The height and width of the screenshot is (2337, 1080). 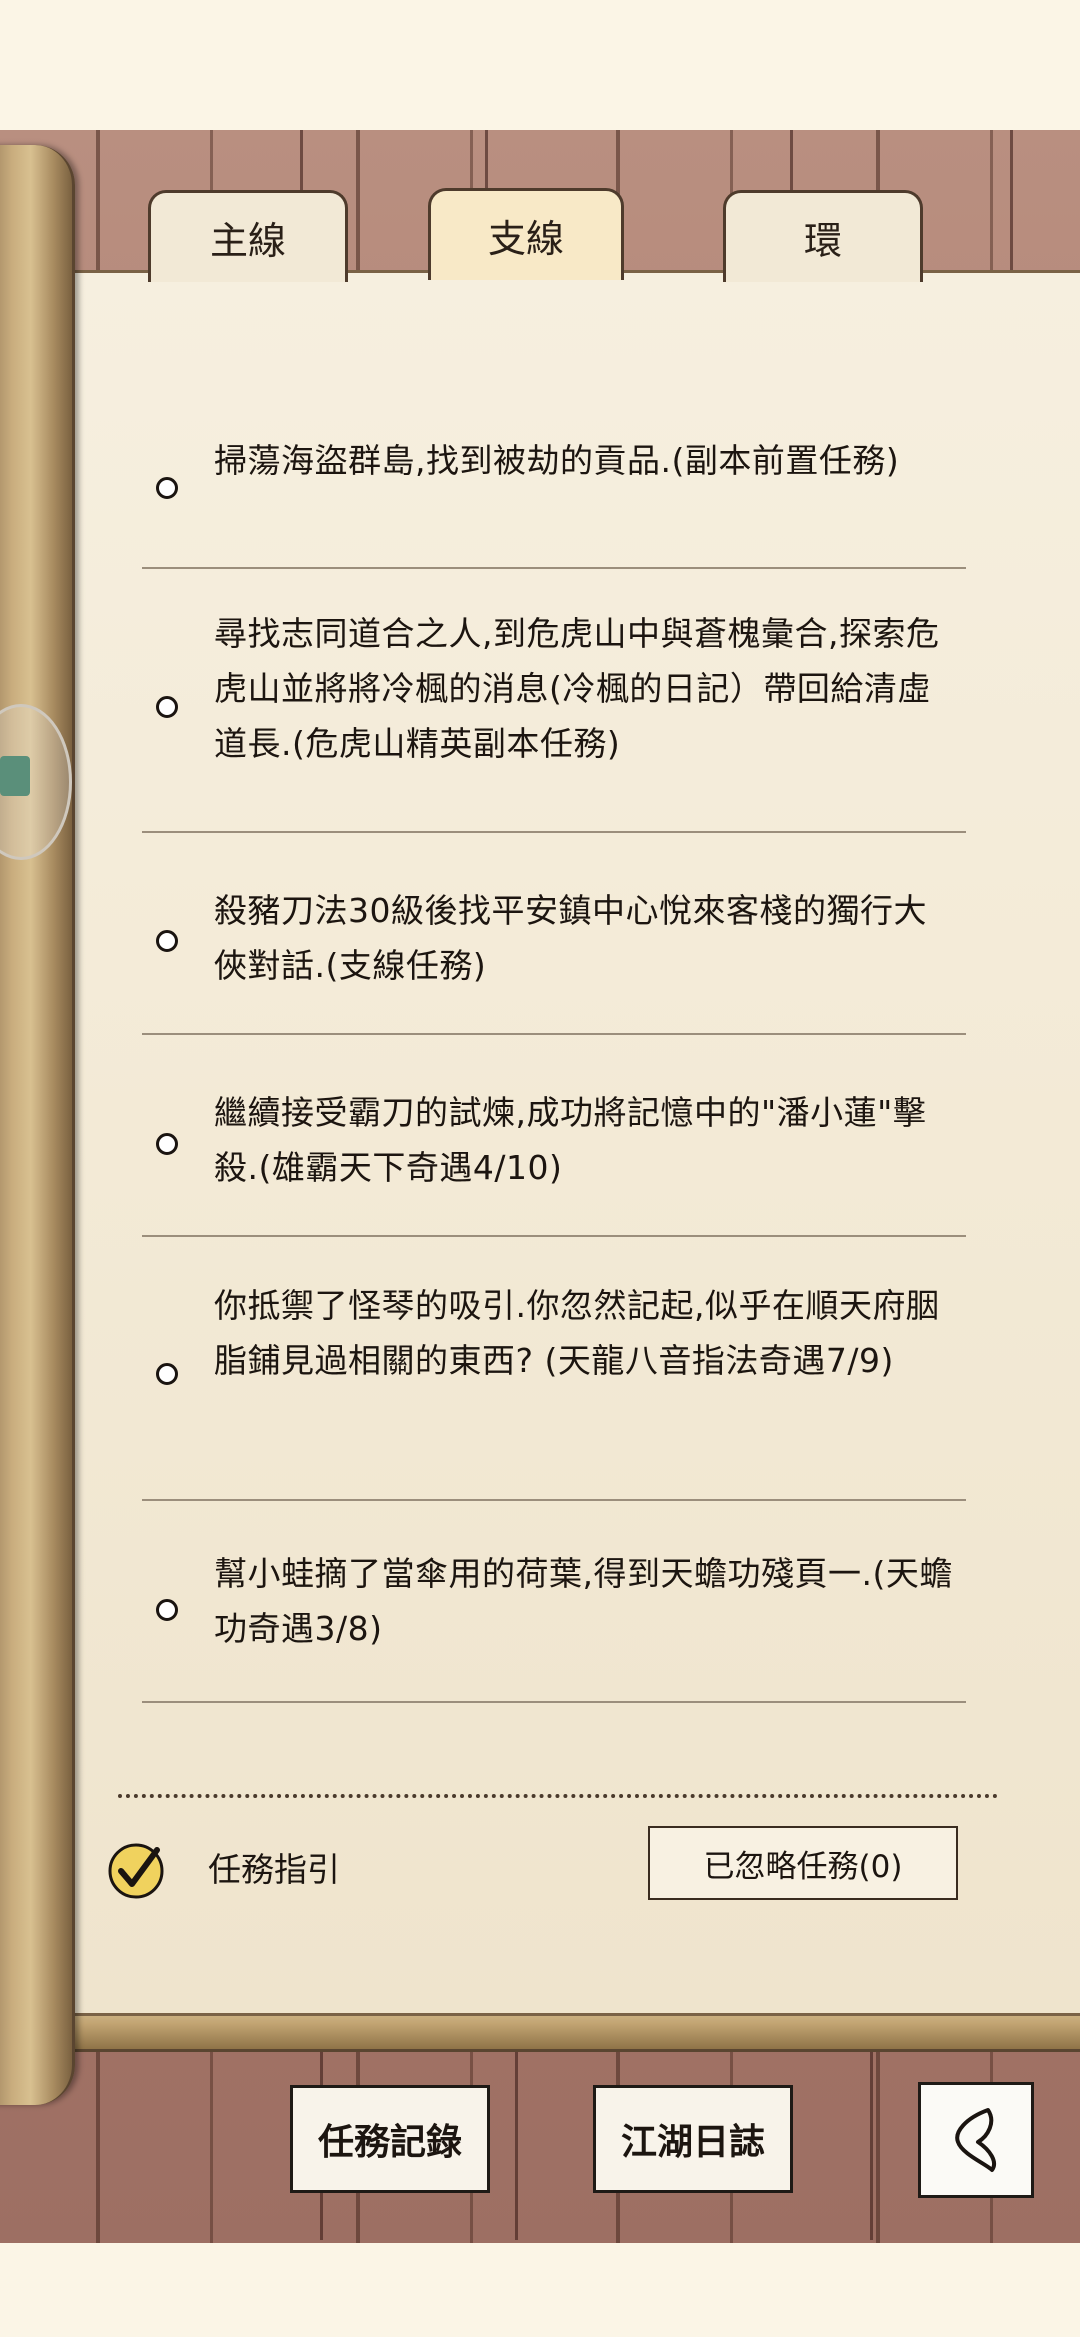 I want to click on quest-text: 掃蕩海盜群島,找到被劫的貢品.(副本前置任務), so click(x=557, y=460).